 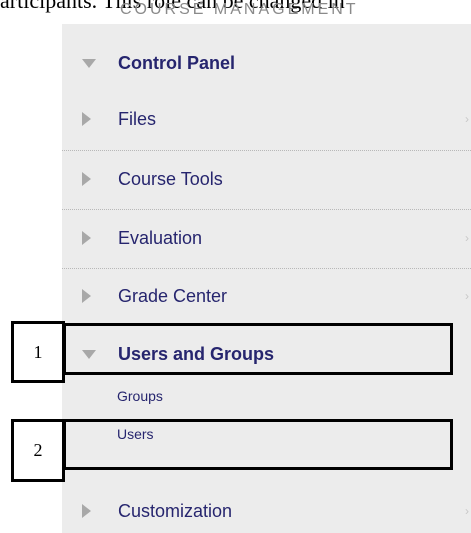 What do you see at coordinates (266, 511) in the screenshot?
I see `menu-item-customization: Customization ›` at bounding box center [266, 511].